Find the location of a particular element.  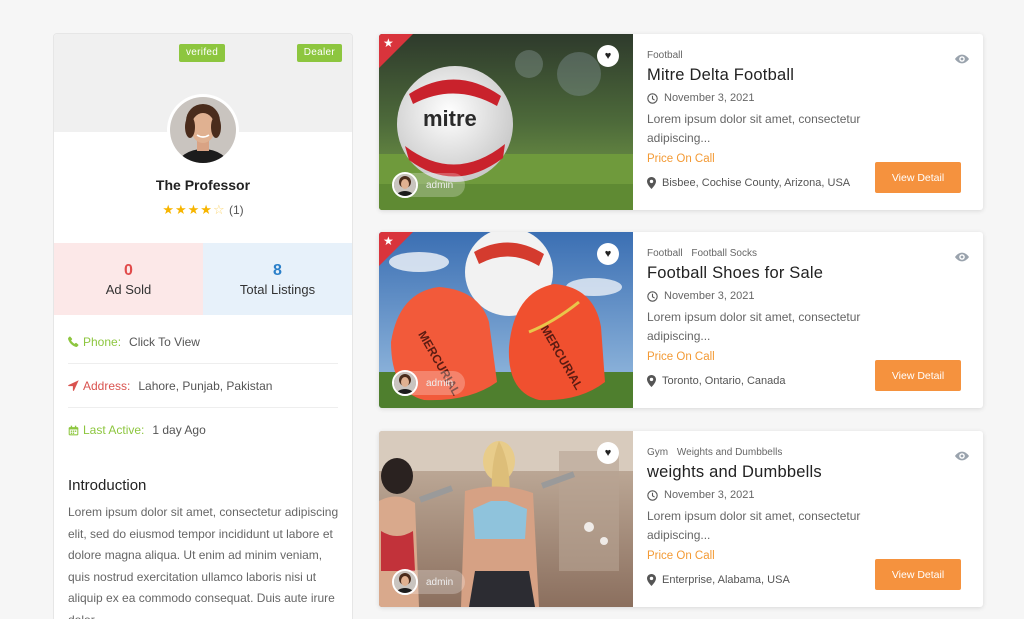

category-link: Gym is located at coordinates (657, 452).